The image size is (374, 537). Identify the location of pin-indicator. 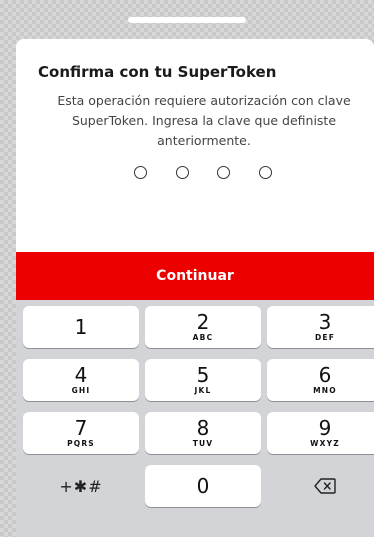
(203, 174).